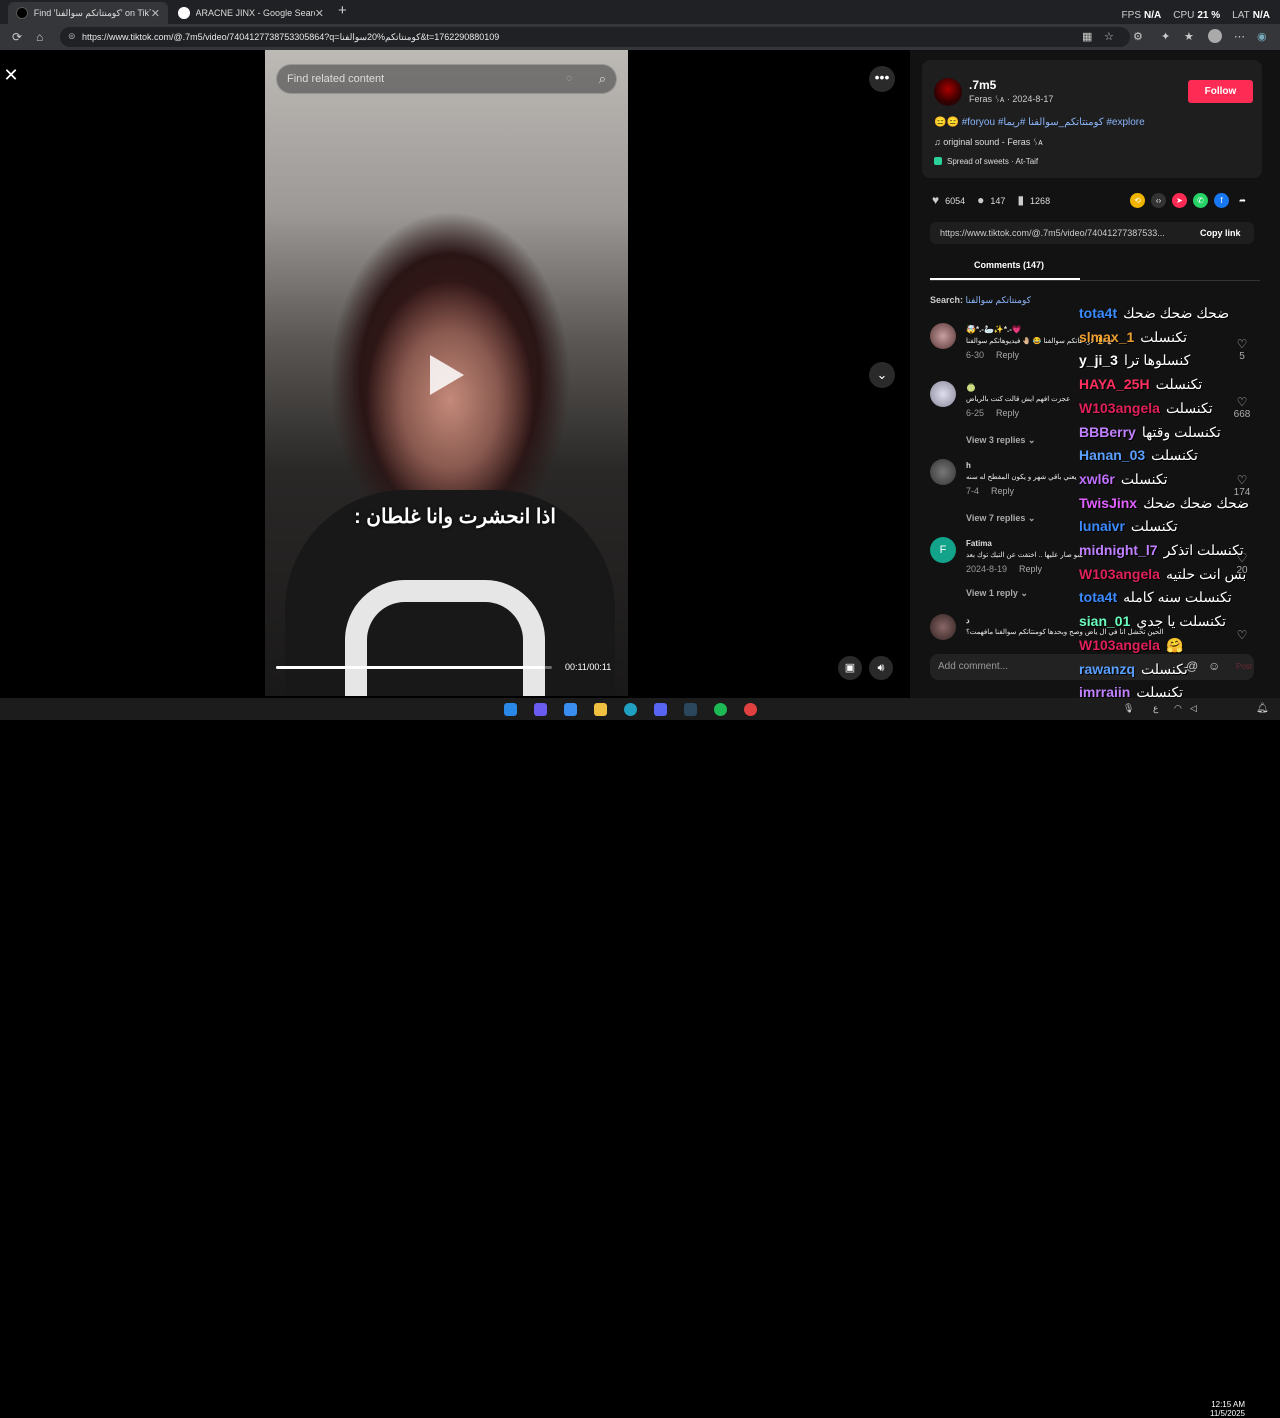 The width and height of the screenshot is (1280, 1418). Describe the element at coordinates (1262, 36) in the screenshot. I see `copilot-icon: ◉` at that location.